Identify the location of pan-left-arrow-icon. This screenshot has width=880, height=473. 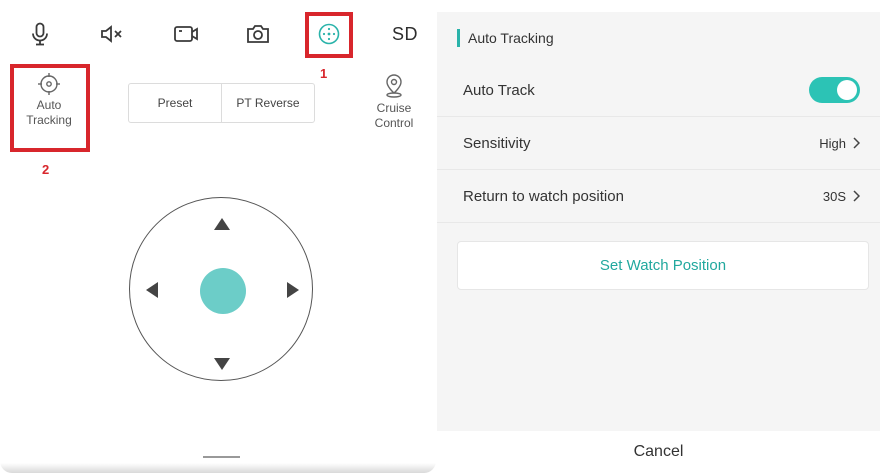
(152, 290).